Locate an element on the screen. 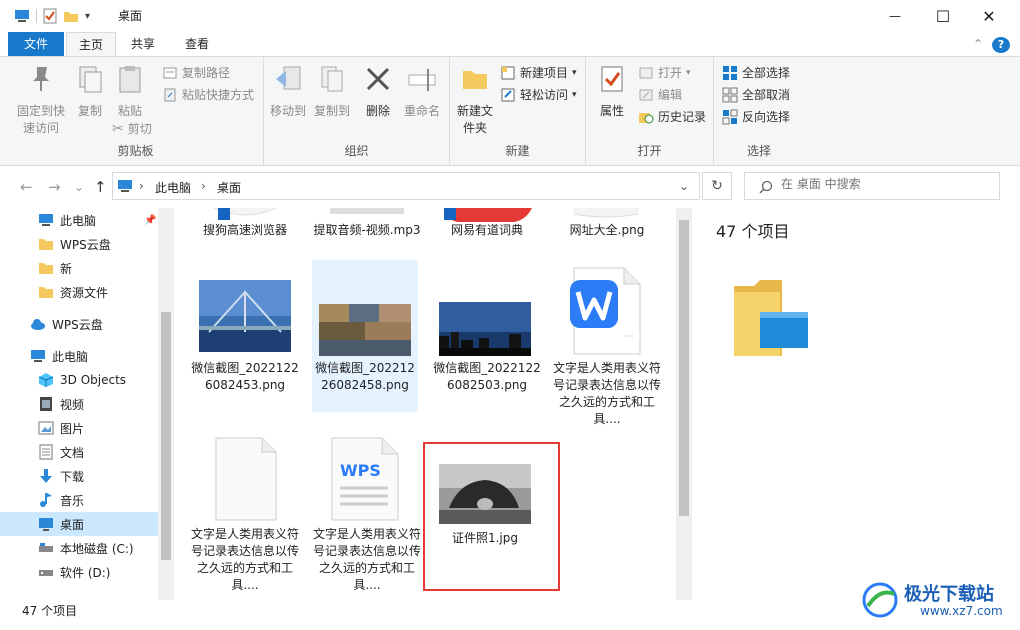  refresh-button: ↻ is located at coordinates (717, 186).